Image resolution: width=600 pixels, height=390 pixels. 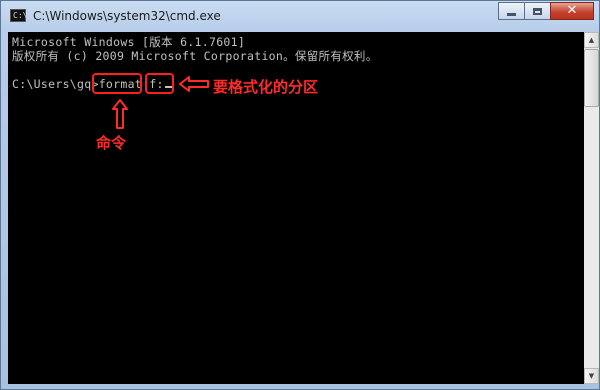 What do you see at coordinates (266, 87) in the screenshot?
I see `partition-annotation: 要格式化的分区` at bounding box center [266, 87].